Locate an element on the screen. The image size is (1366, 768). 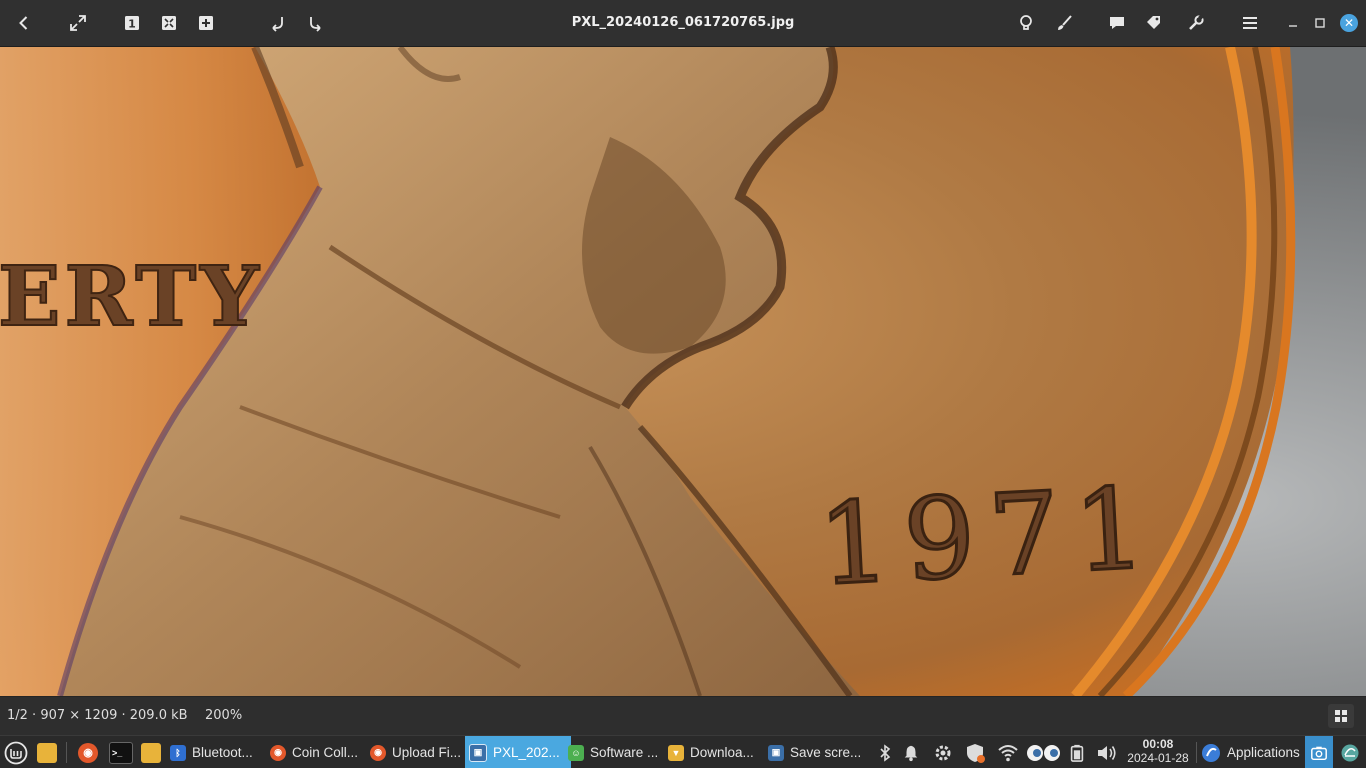
files-launcher is located at coordinates (151, 752).